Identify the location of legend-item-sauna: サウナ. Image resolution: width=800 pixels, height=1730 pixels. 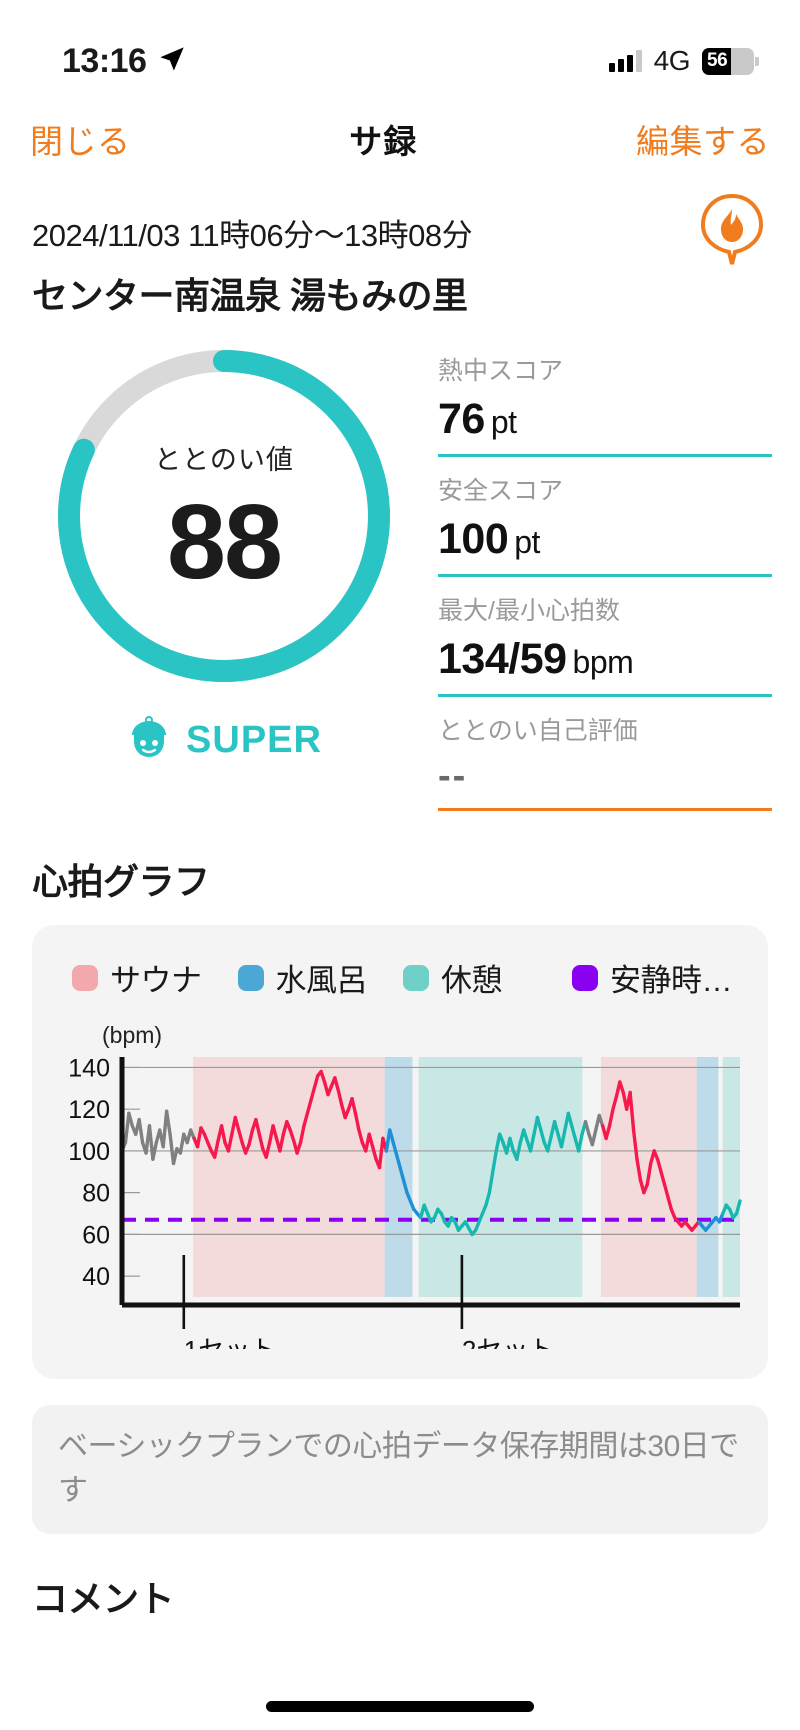
(137, 977).